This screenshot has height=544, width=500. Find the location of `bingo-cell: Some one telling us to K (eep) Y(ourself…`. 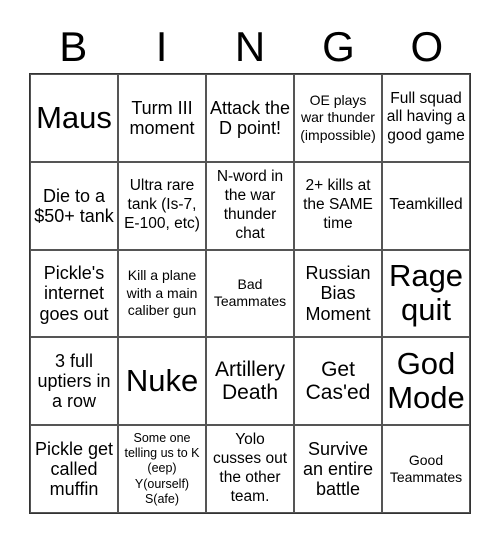

bingo-cell: Some one telling us to K (eep) Y(ourself… is located at coordinates (162, 469).